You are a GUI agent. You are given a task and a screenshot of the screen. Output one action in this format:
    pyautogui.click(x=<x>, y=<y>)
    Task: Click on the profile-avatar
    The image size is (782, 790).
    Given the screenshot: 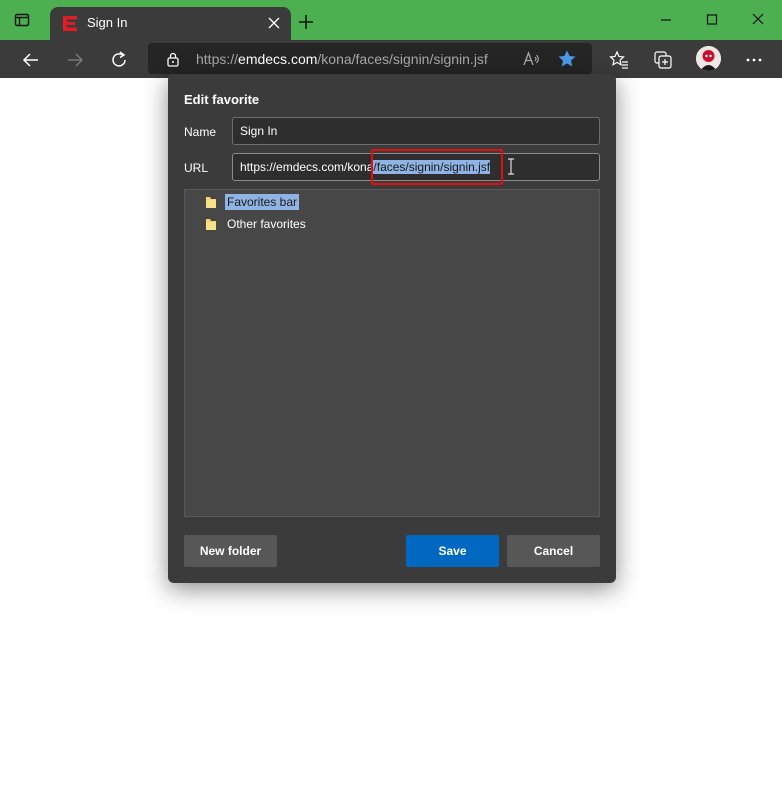 What is the action you would take?
    pyautogui.click(x=708, y=58)
    